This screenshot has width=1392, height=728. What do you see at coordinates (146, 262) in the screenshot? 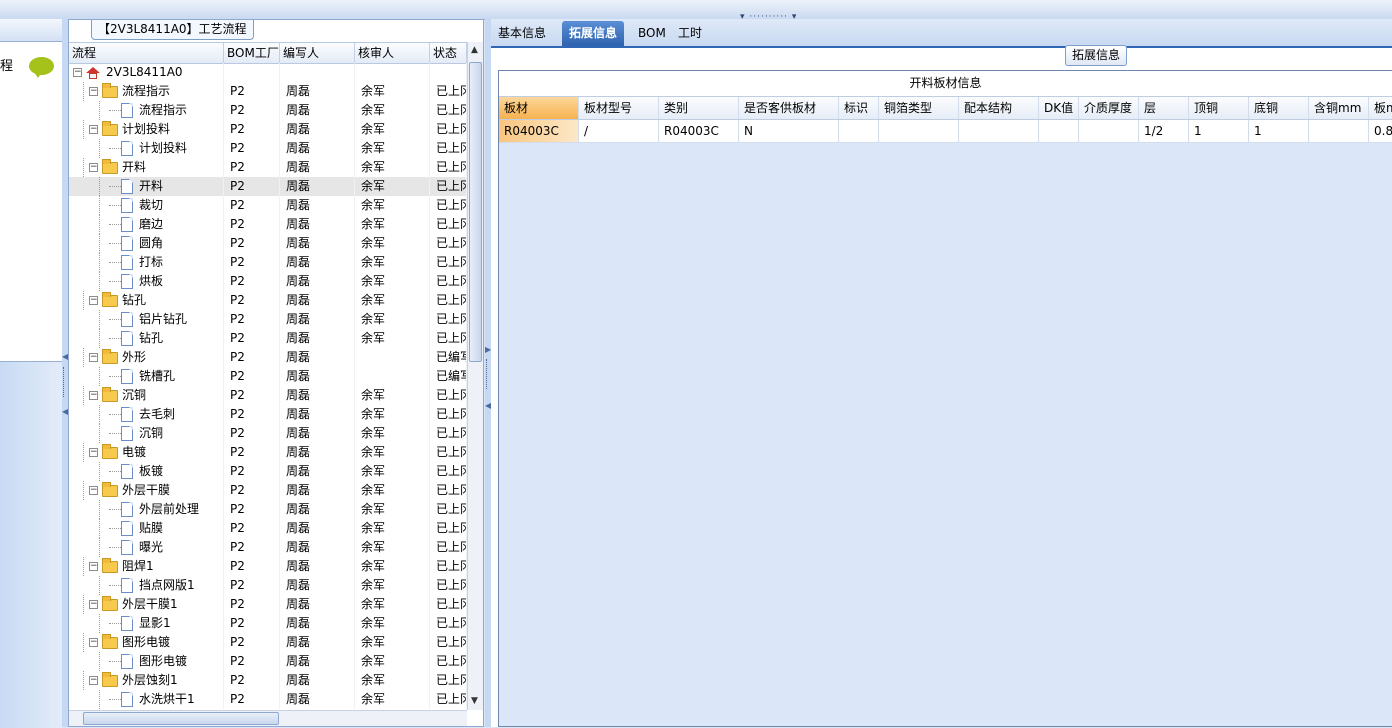
I see `tree-node-cell: 打标` at bounding box center [146, 262].